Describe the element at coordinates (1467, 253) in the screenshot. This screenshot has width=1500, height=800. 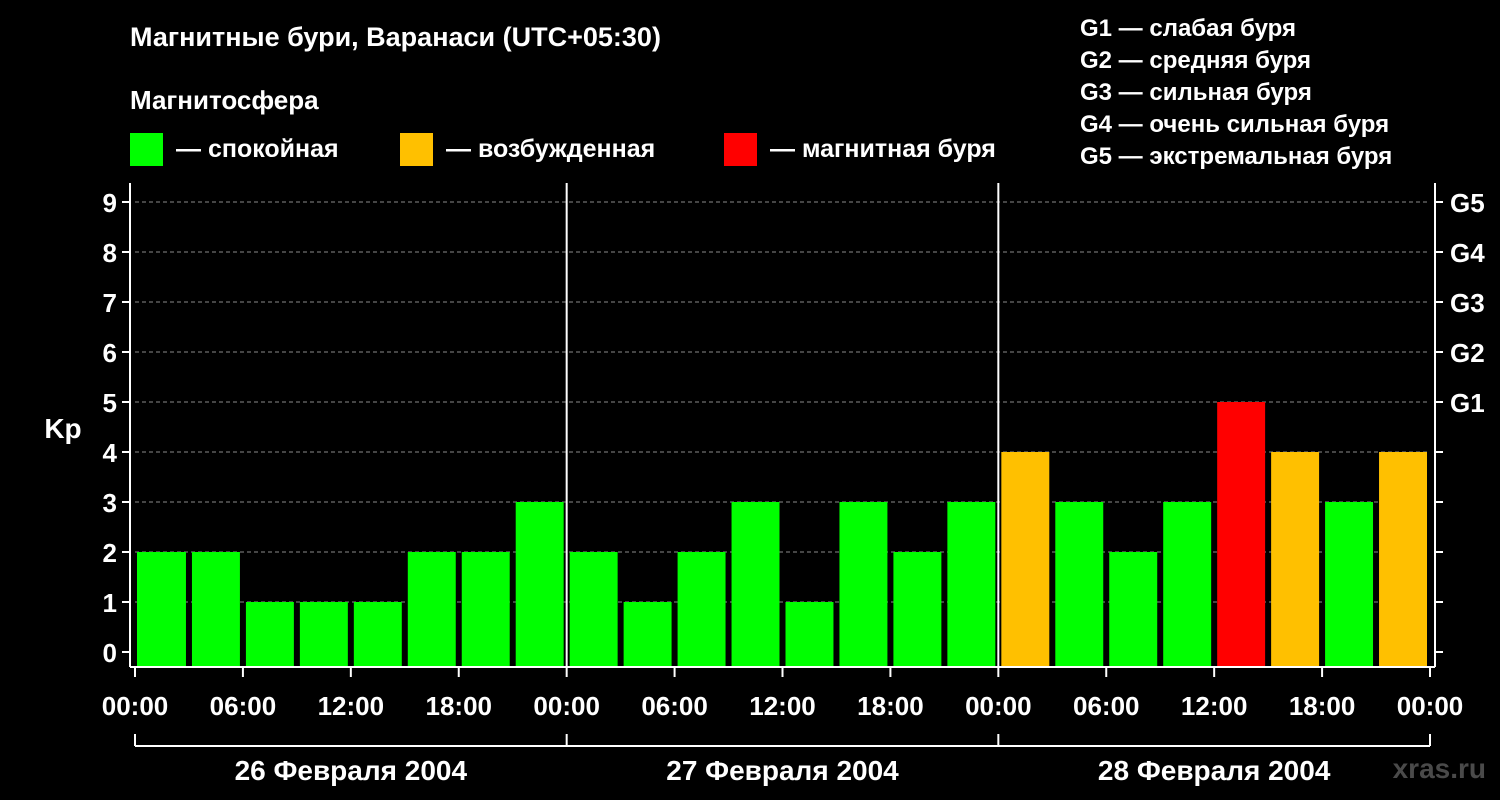
I see `g-level-label: G4` at that location.